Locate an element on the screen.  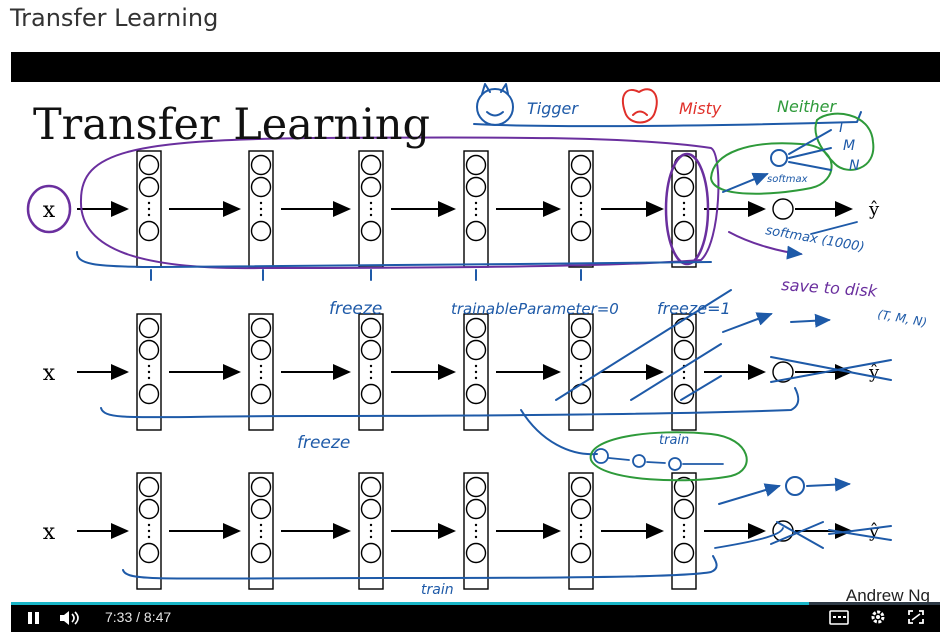
softmax-output-m: M is located at coordinates (849, 146).